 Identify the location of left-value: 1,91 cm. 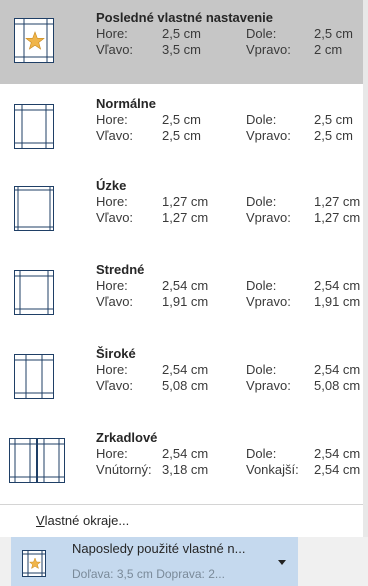
(185, 301).